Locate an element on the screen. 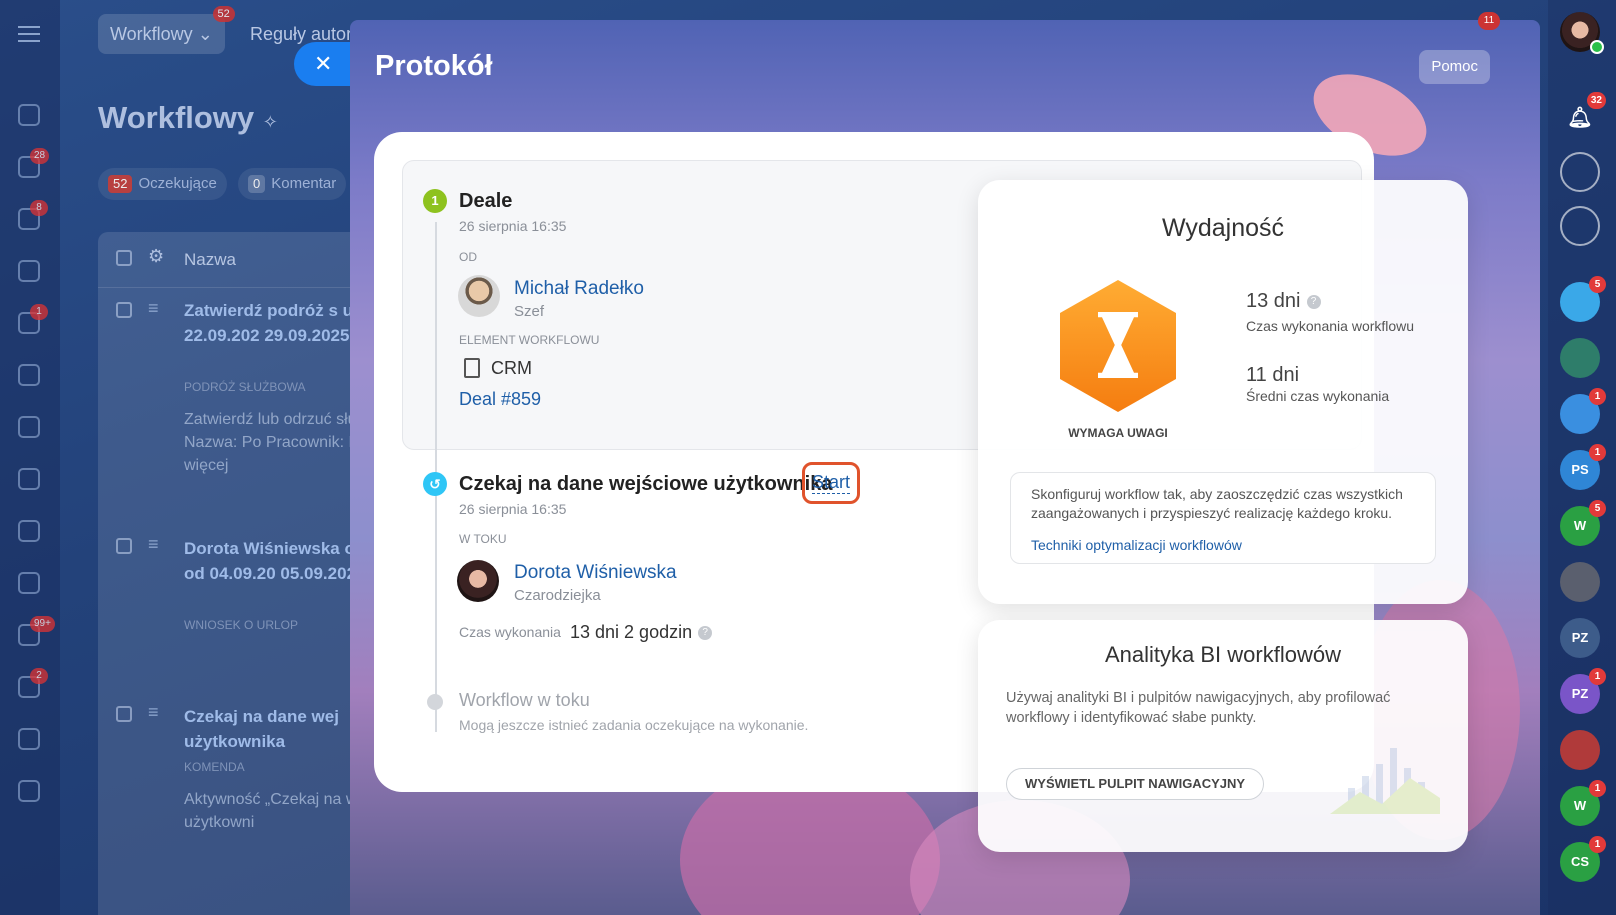 Image resolution: width=1616 pixels, height=915 pixels. drive-icon is located at coordinates (29, 479).